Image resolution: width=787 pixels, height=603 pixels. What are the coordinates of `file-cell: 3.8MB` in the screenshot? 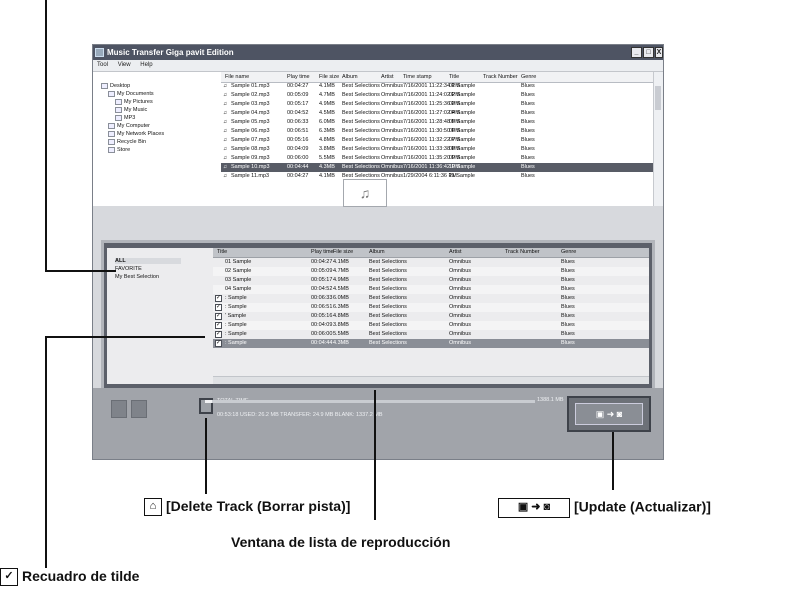 It's located at (327, 149).